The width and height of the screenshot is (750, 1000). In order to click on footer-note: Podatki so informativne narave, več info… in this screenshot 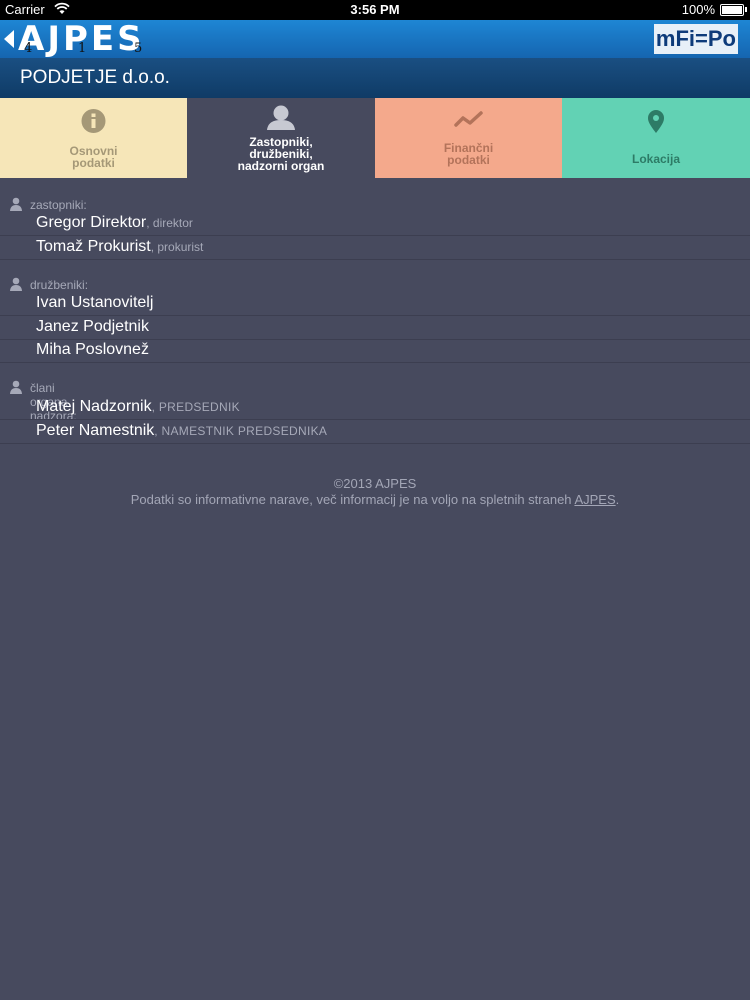, I will do `click(375, 500)`.